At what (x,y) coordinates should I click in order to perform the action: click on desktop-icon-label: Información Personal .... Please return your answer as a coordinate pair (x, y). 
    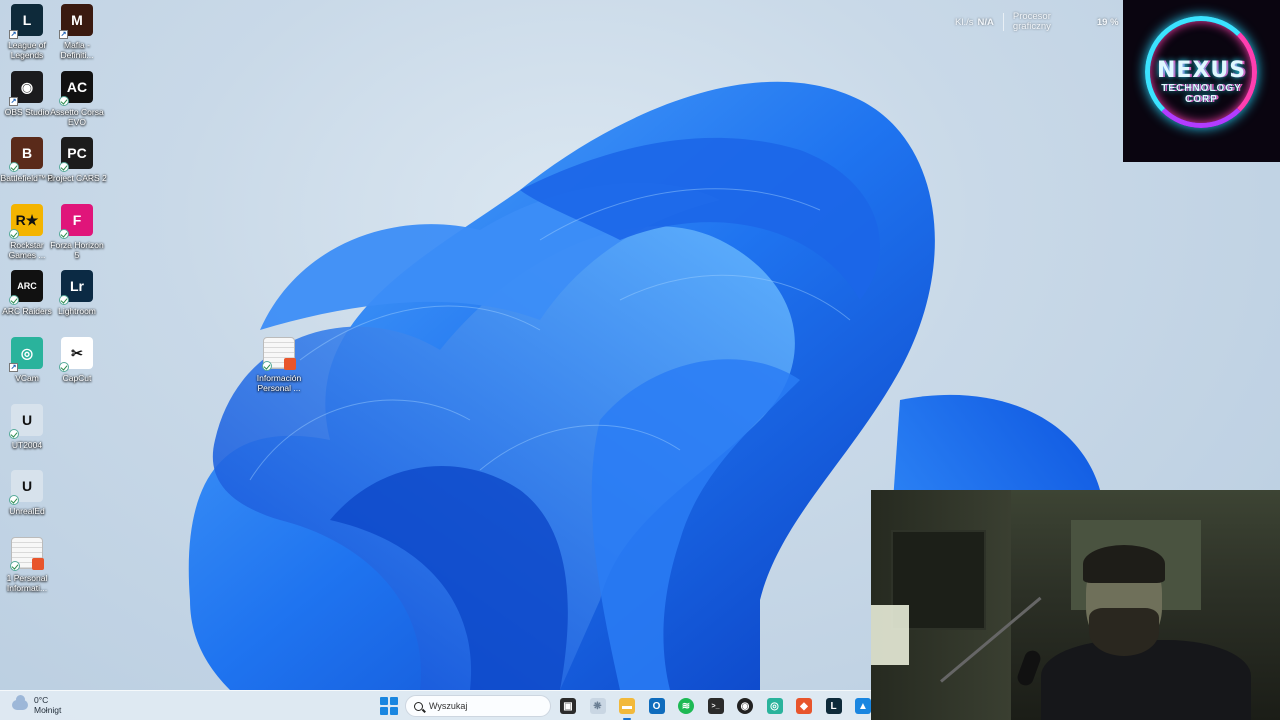
    Looking at the image, I should click on (279, 383).